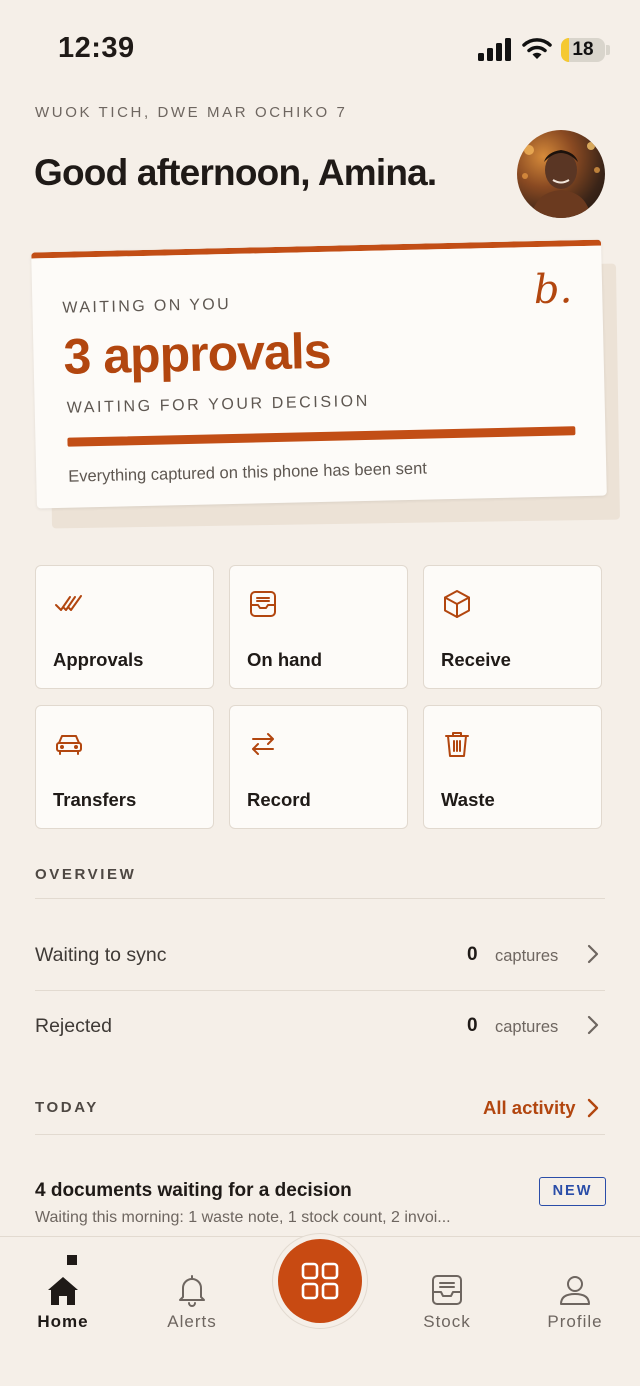 The image size is (640, 1386). I want to click on today-heading: TODAY, so click(67, 1107).